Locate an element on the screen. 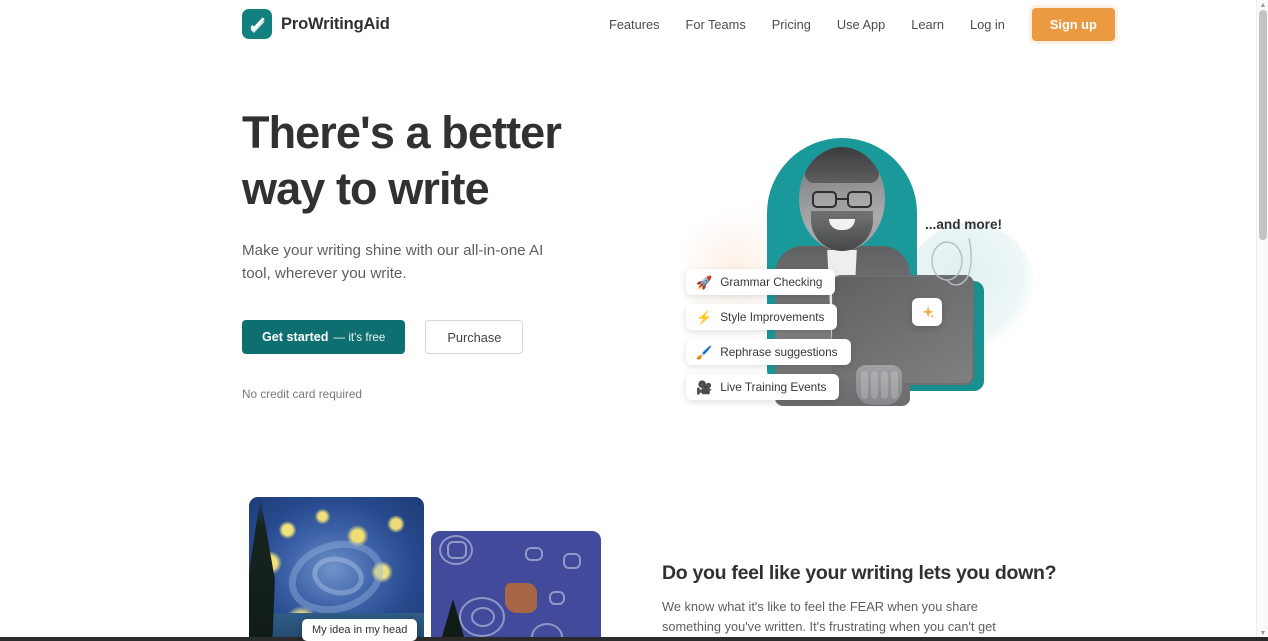 The image size is (1268, 641). person-head is located at coordinates (842, 199).